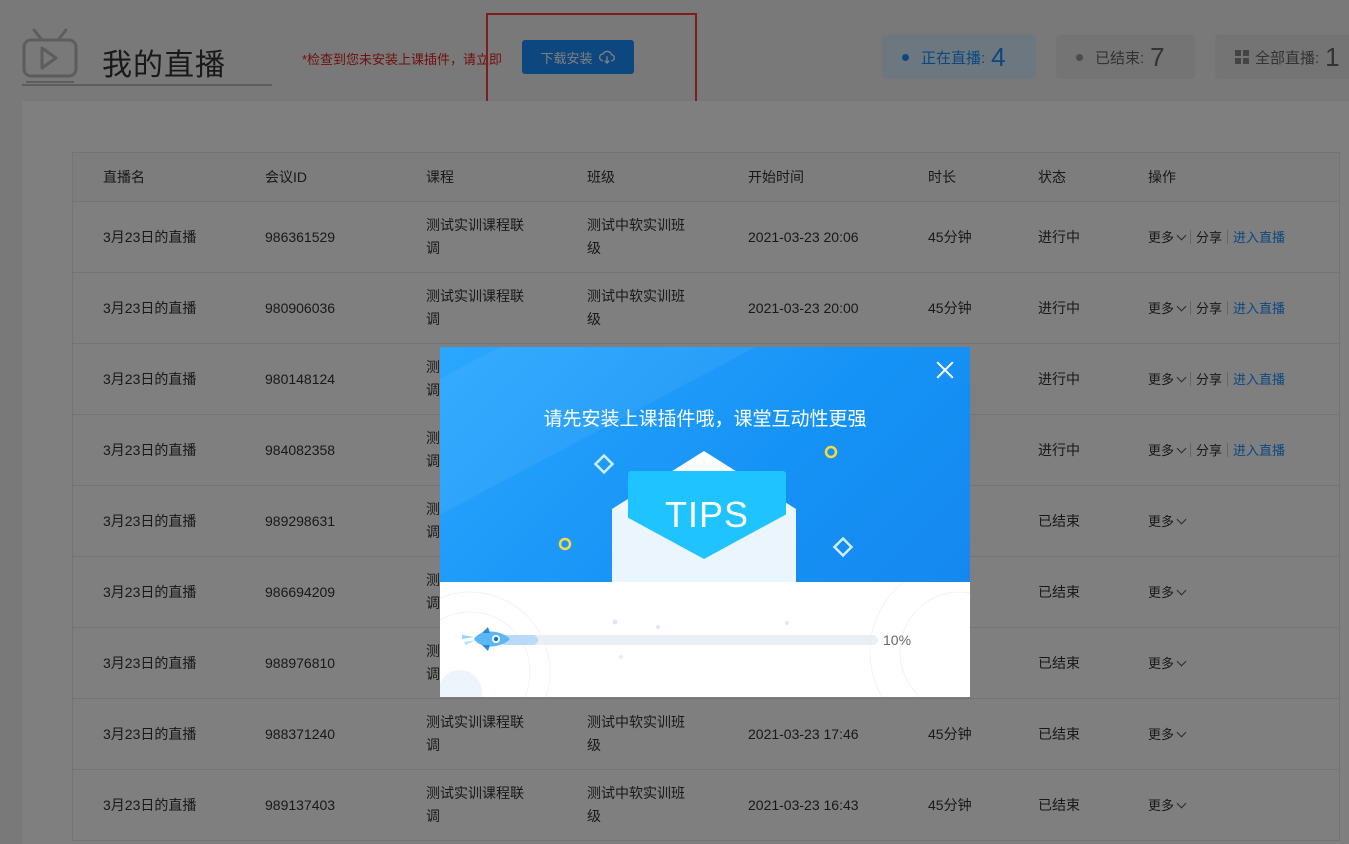 This screenshot has height=844, width=1349. What do you see at coordinates (704, 545) in the screenshot?
I see `envelope-flap-icon` at bounding box center [704, 545].